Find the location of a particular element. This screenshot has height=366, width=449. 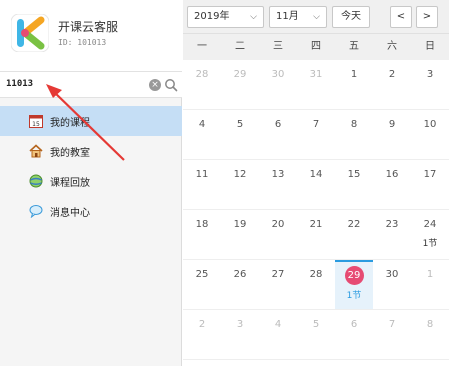

calendar-icon: 15 is located at coordinates (36, 121).